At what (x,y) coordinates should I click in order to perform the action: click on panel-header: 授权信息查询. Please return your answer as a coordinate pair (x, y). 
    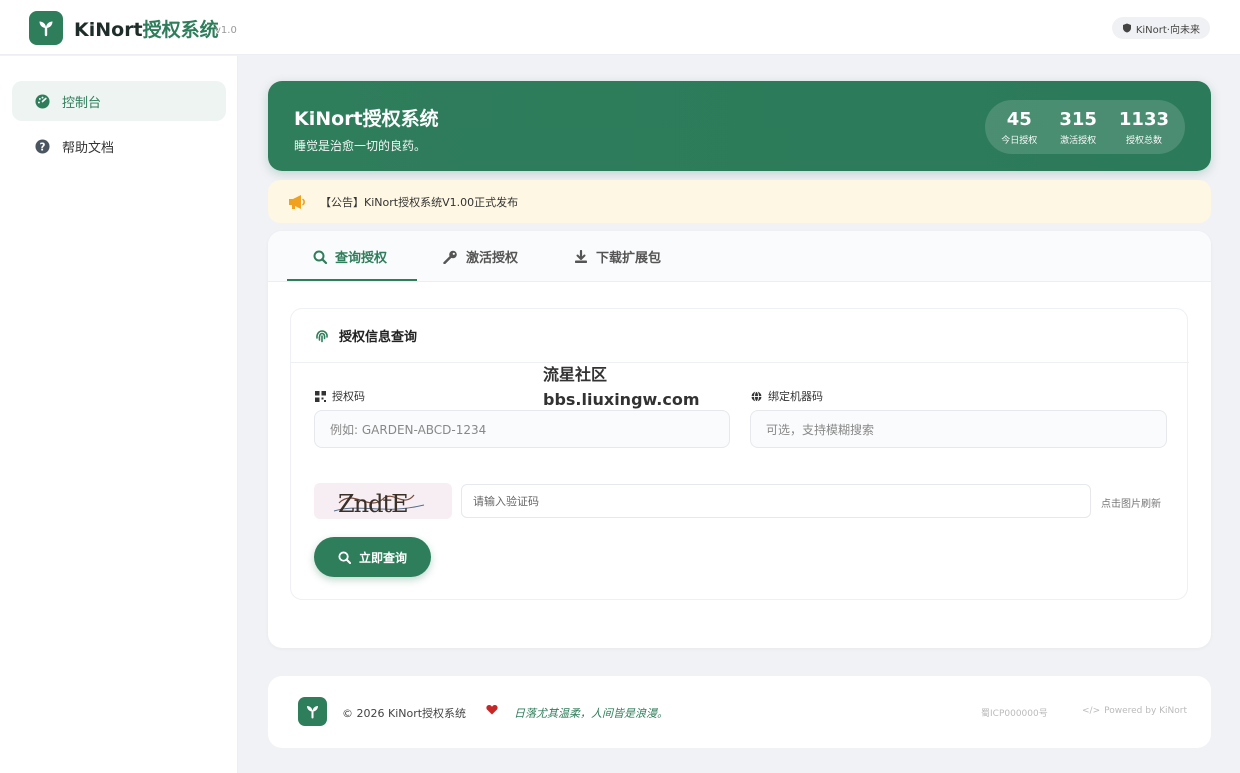
    Looking at the image, I should click on (740, 336).